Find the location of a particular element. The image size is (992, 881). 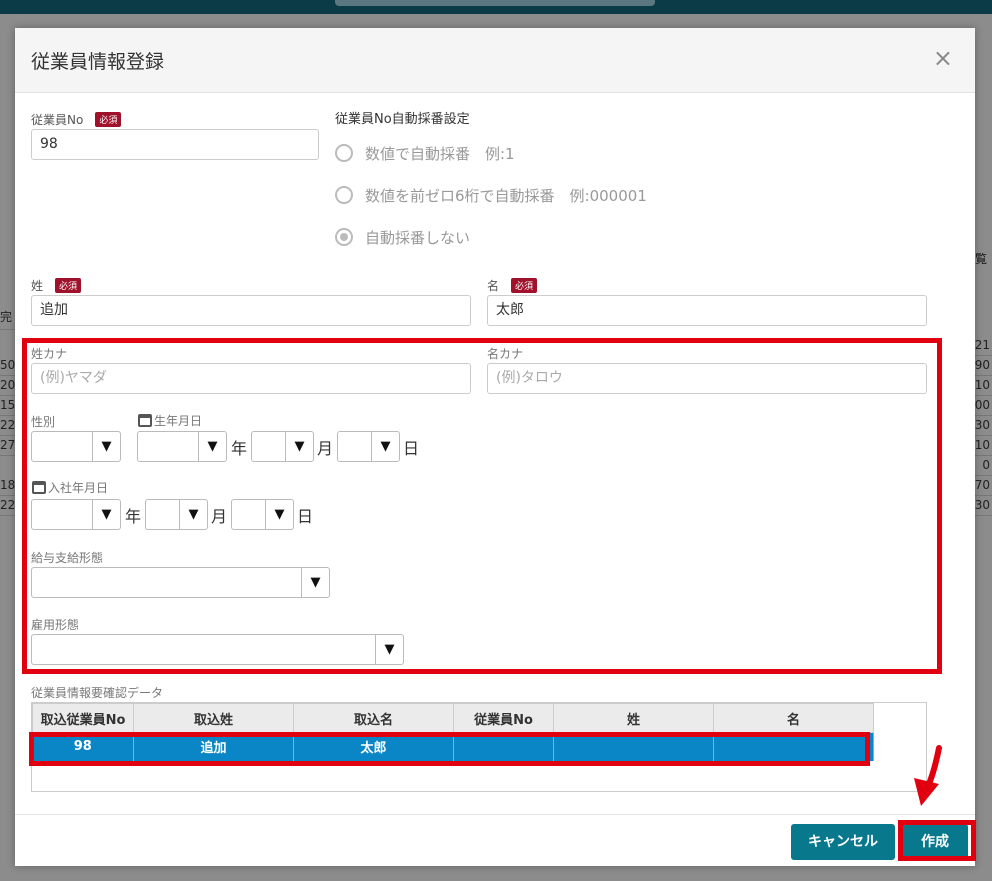

hire-year-select: ▼ is located at coordinates (76, 514).